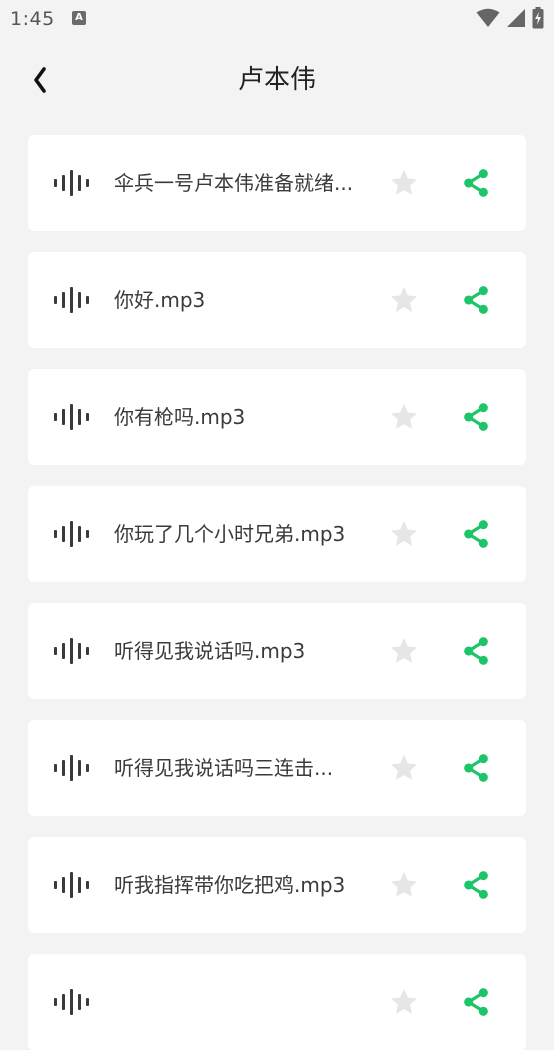  What do you see at coordinates (210, 651) in the screenshot?
I see `audio-file-name: 听得见我说话吗.mp3` at bounding box center [210, 651].